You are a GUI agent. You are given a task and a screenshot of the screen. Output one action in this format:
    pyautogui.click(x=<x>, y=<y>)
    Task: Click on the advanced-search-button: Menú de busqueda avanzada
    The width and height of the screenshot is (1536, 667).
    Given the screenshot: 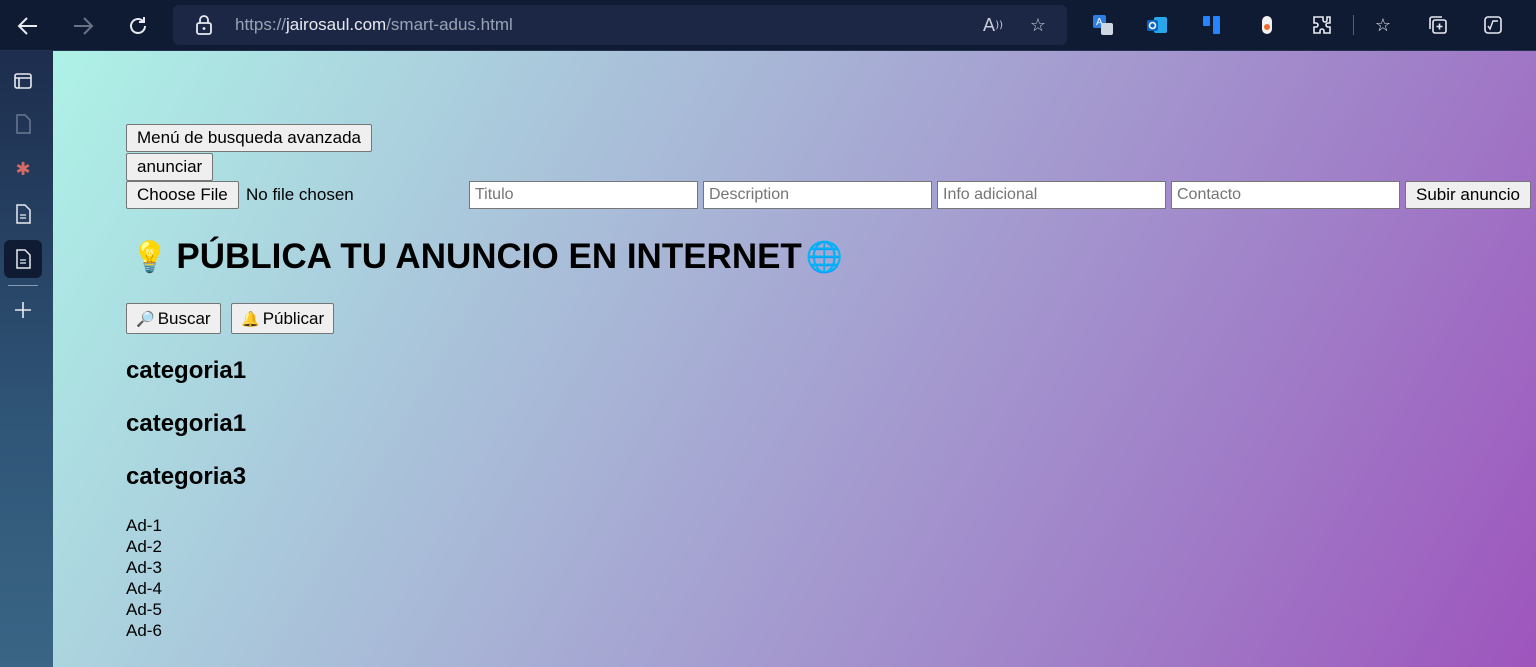 What is the action you would take?
    pyautogui.click(x=249, y=138)
    